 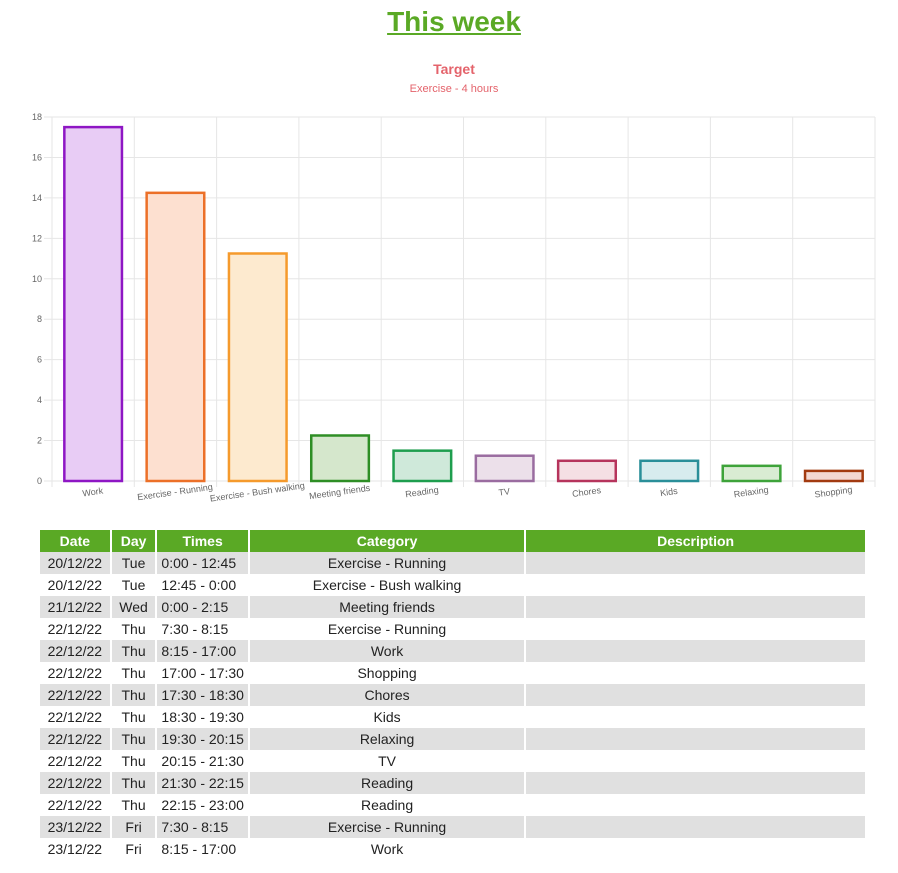 I want to click on x-tick-label: Chores, so click(x=586, y=492).